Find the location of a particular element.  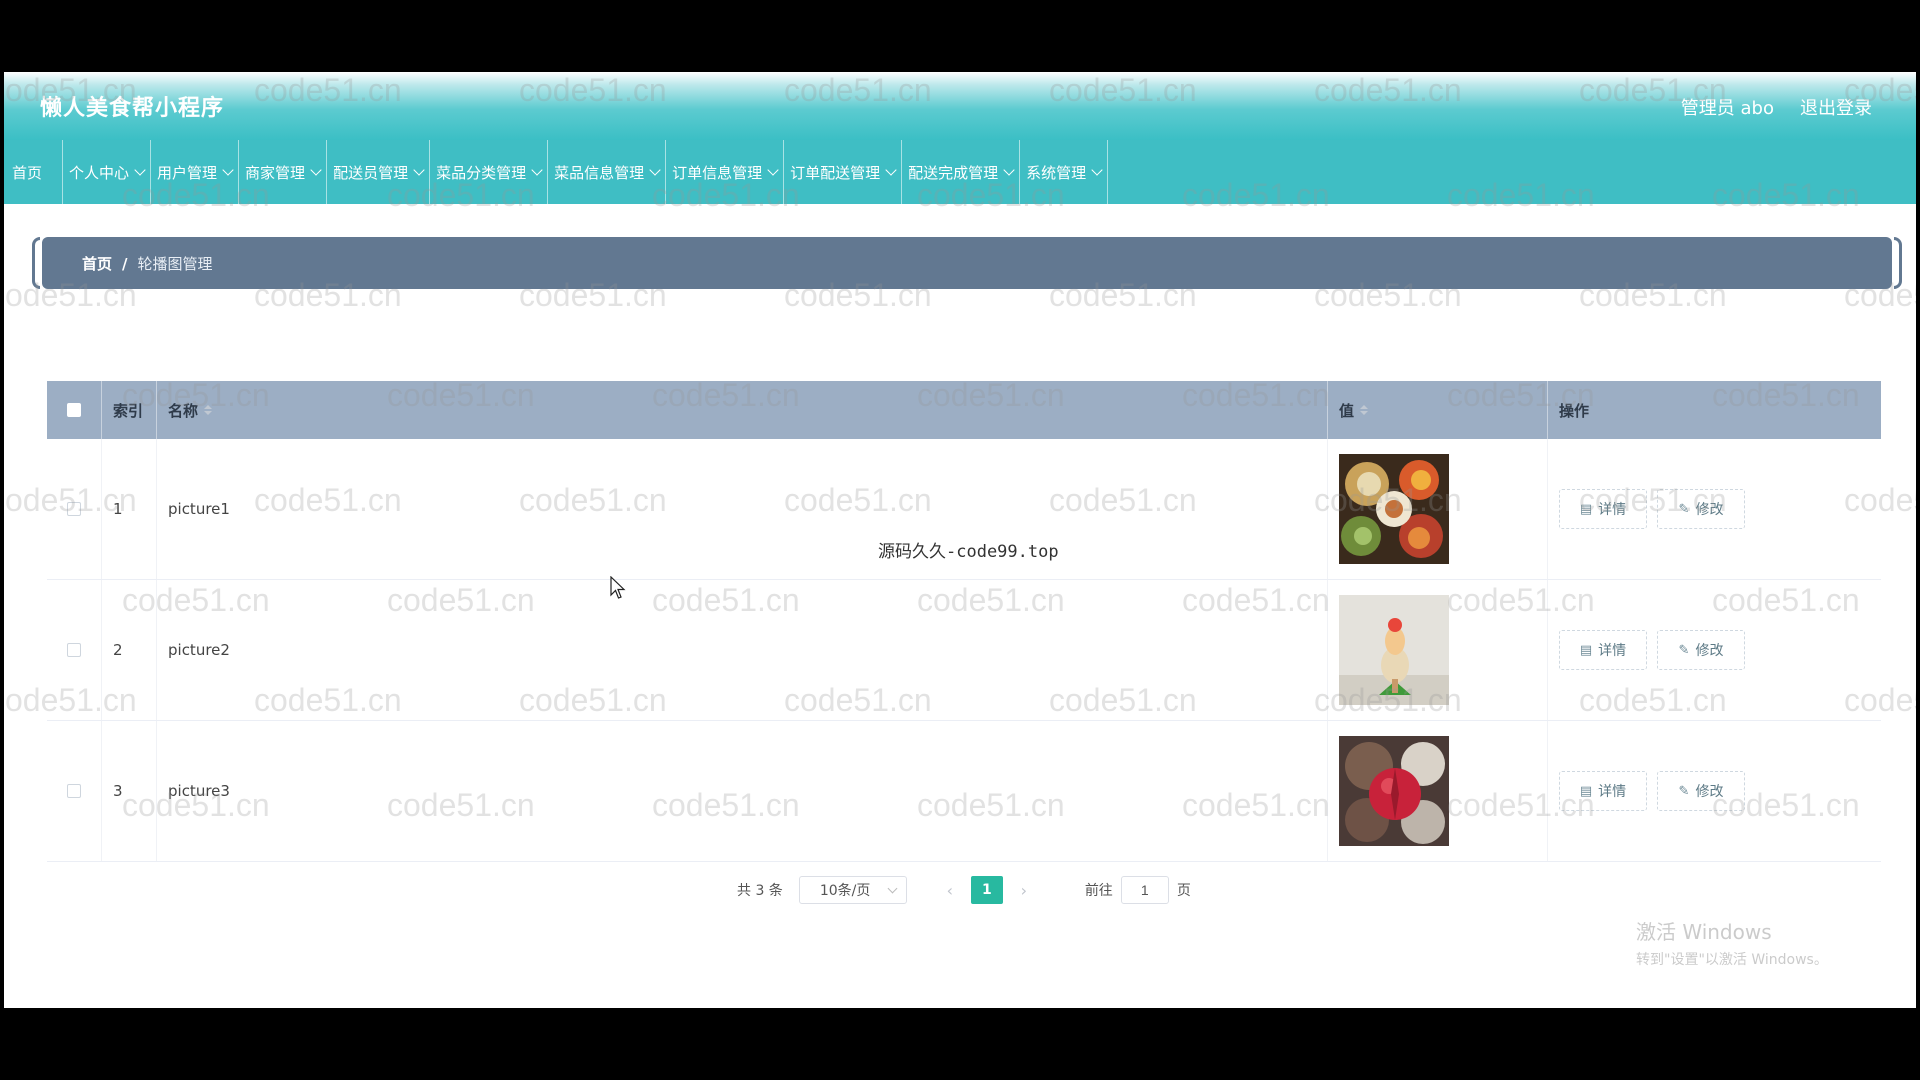

page-size-select: 10条/页 is located at coordinates (852, 890).